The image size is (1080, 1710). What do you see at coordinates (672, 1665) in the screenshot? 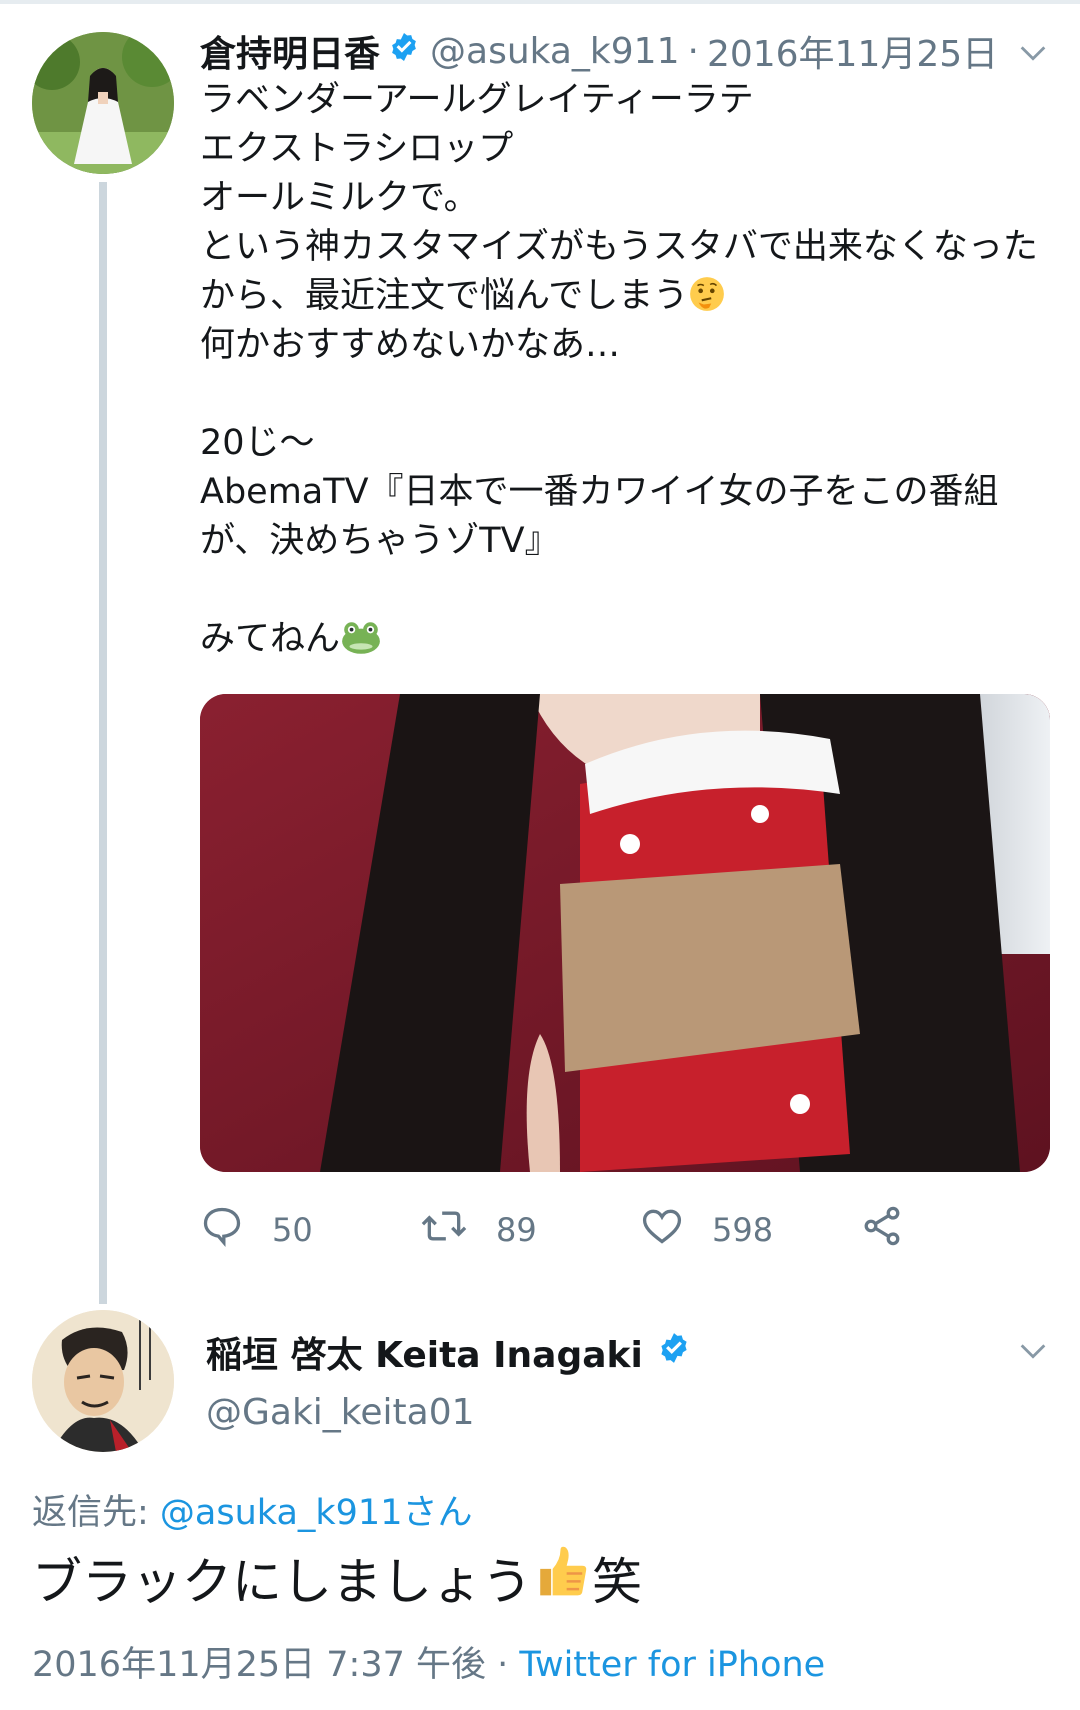
I see `reply-source-link: Twitter for iPhone` at bounding box center [672, 1665].